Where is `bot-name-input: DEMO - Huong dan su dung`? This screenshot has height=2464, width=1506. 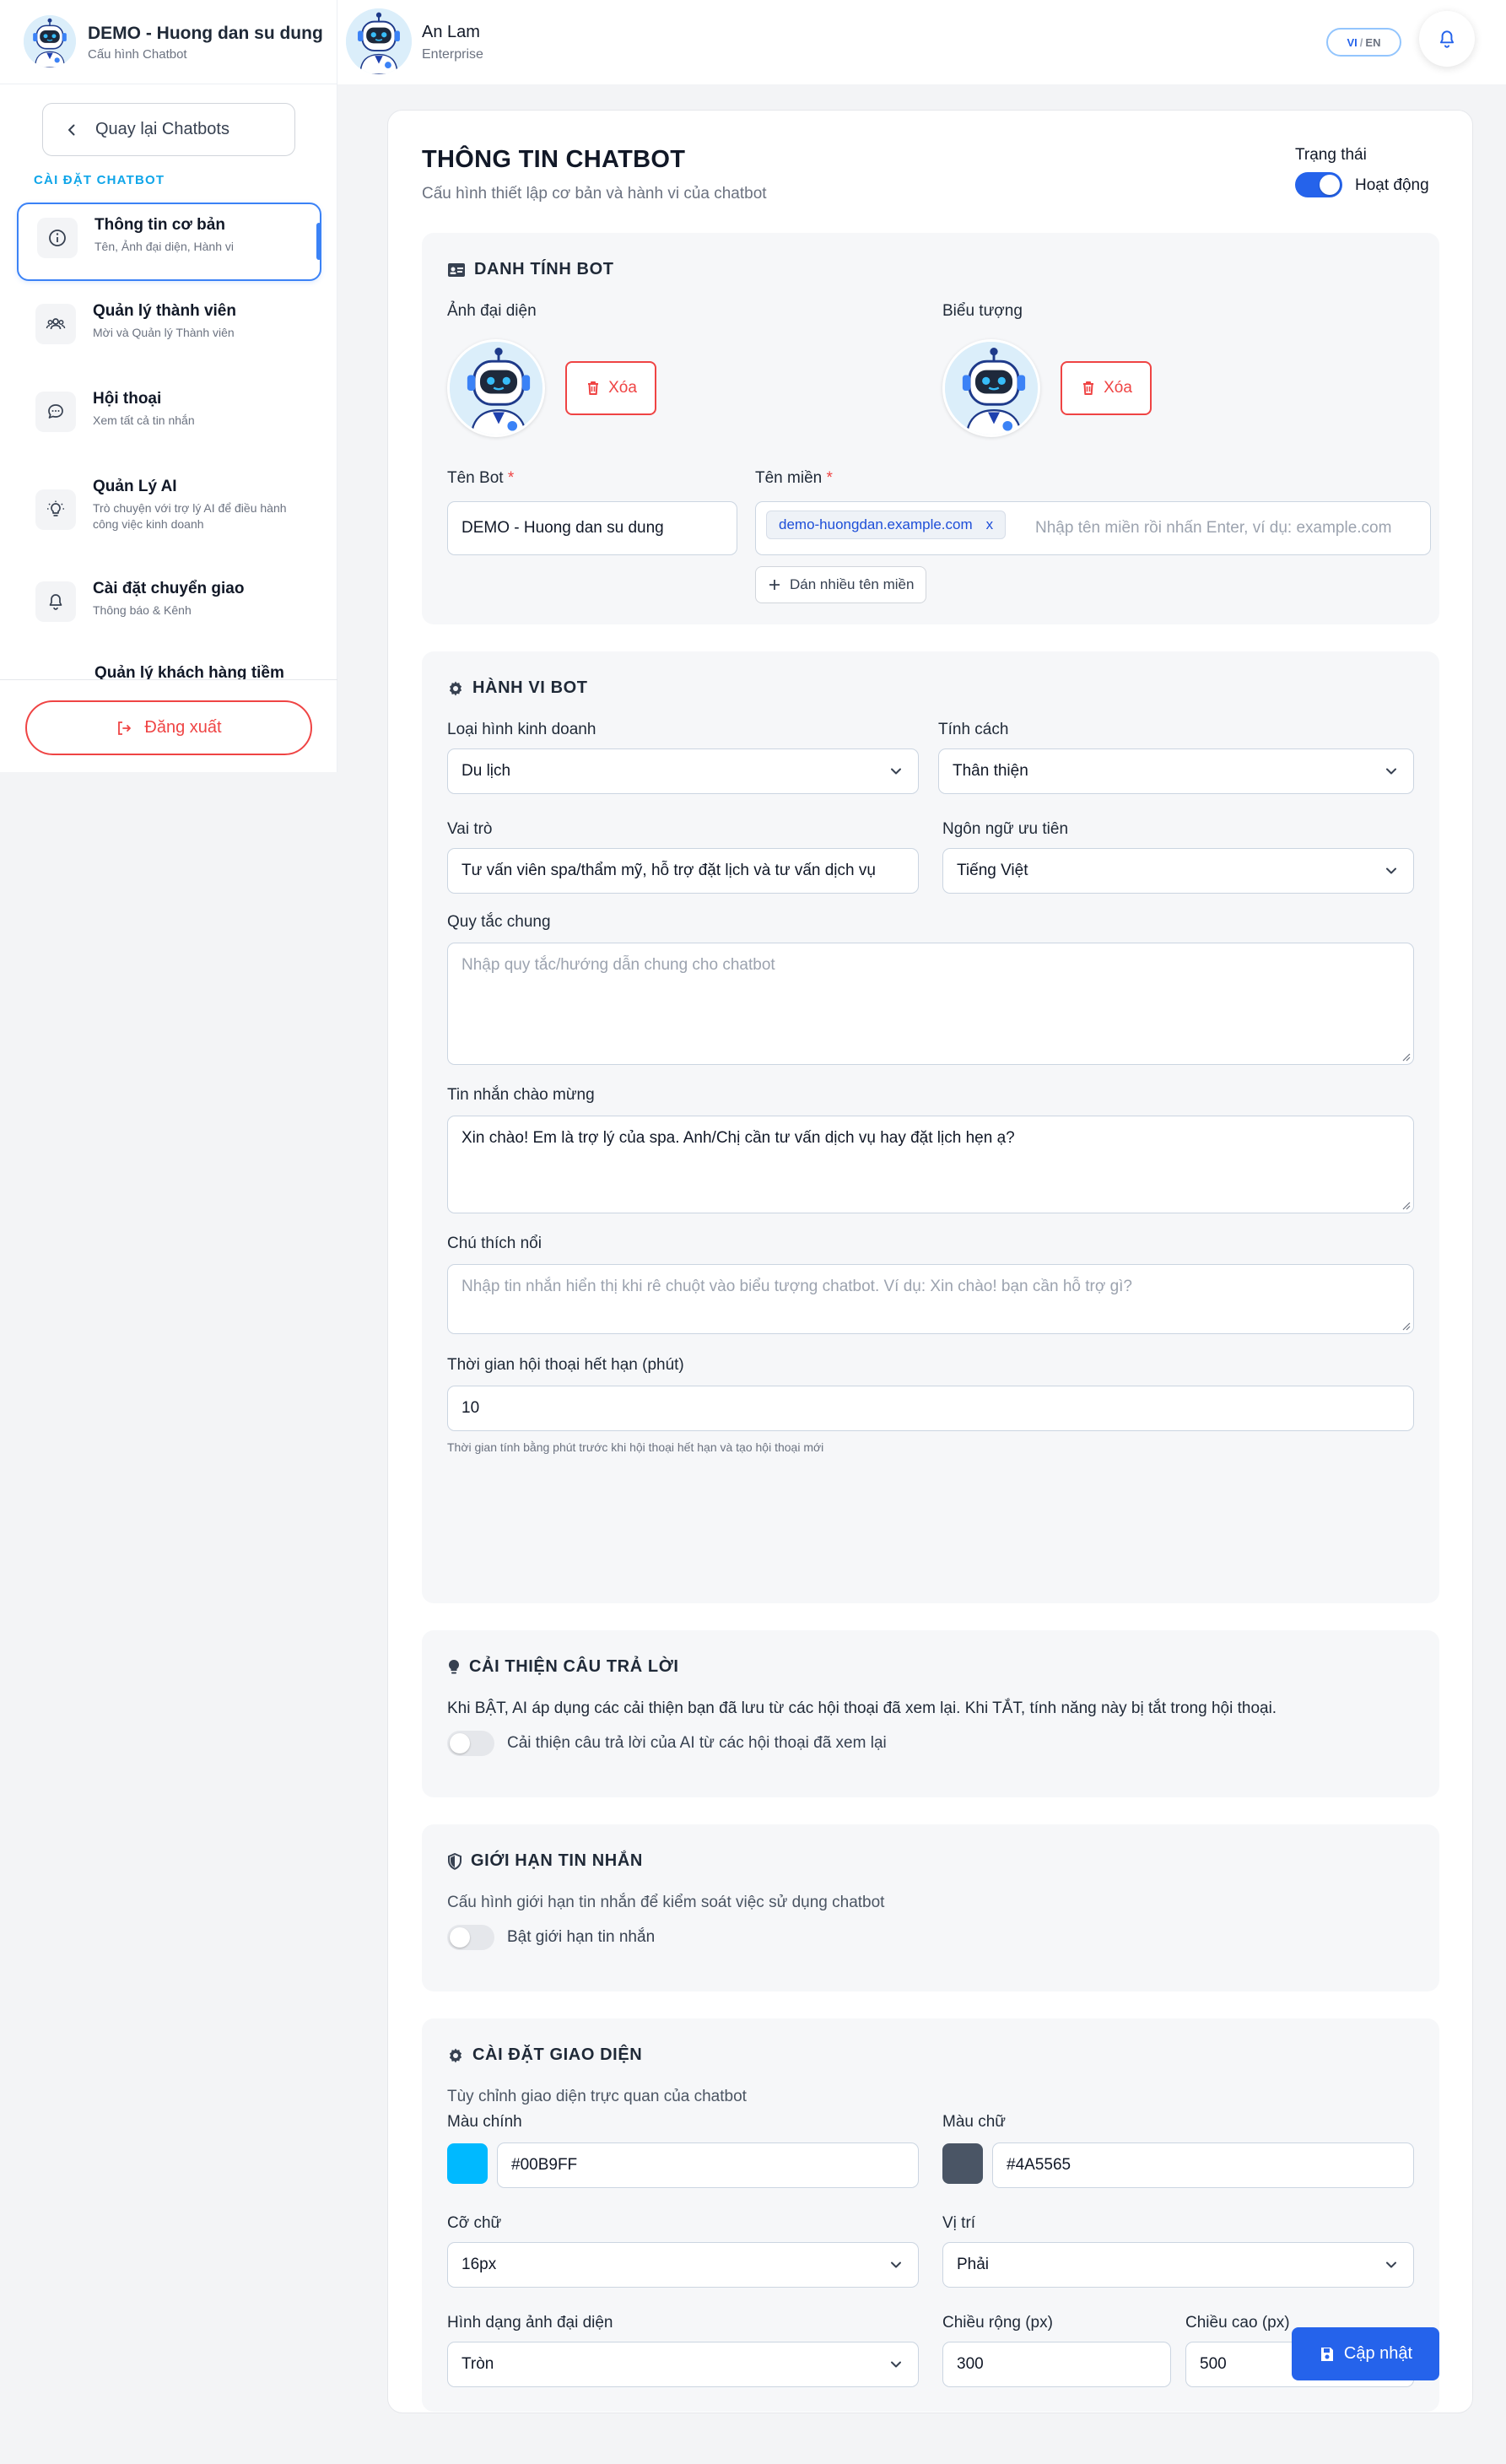 bot-name-input: DEMO - Huong dan su dung is located at coordinates (592, 528).